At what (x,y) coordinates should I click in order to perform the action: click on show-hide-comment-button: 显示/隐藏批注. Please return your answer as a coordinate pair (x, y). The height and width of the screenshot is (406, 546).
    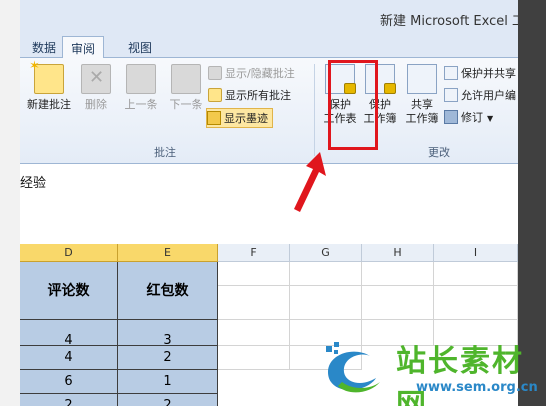
    Looking at the image, I should click on (251, 74).